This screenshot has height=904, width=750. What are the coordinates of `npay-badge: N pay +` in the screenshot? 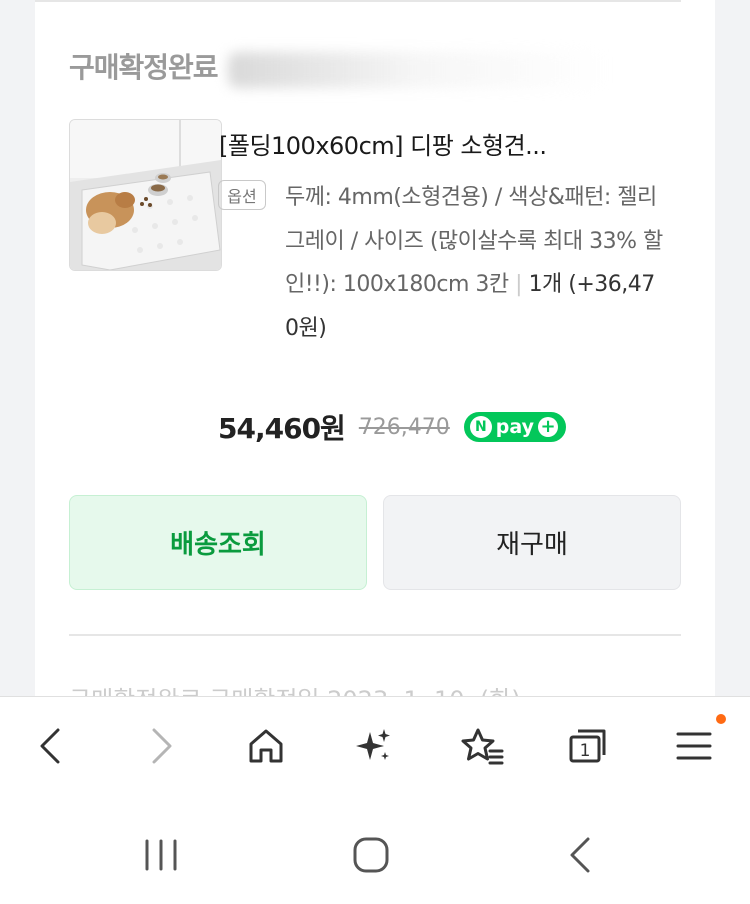 It's located at (515, 427).